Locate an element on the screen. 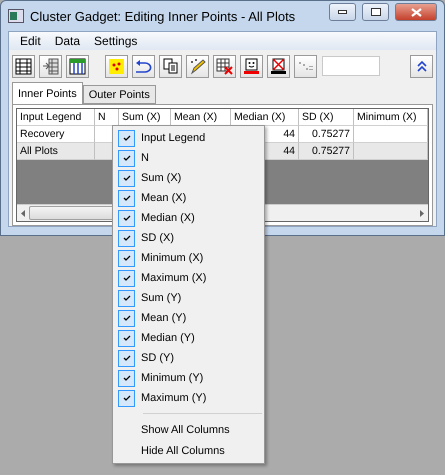  option-label: N is located at coordinates (145, 158).